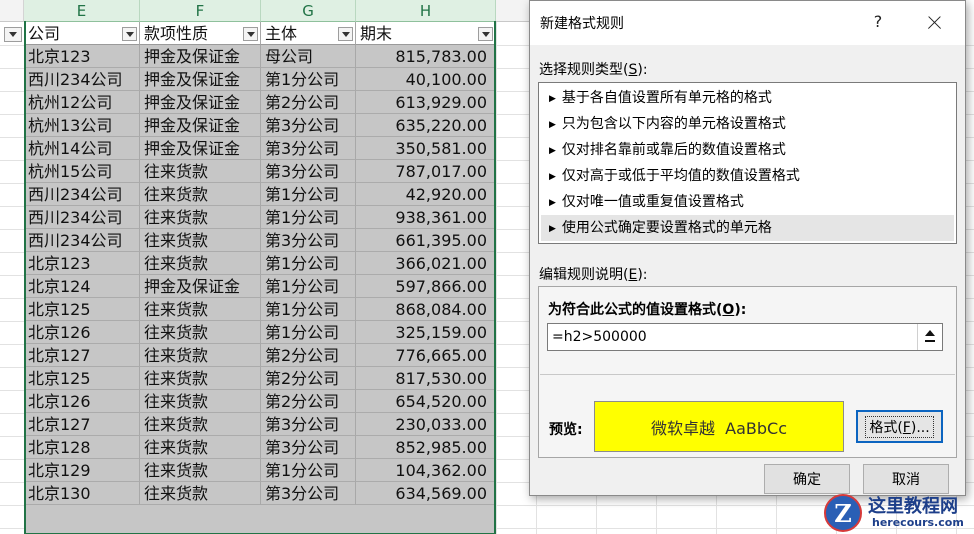 The image size is (974, 534). I want to click on column-letter: F, so click(200, 10).